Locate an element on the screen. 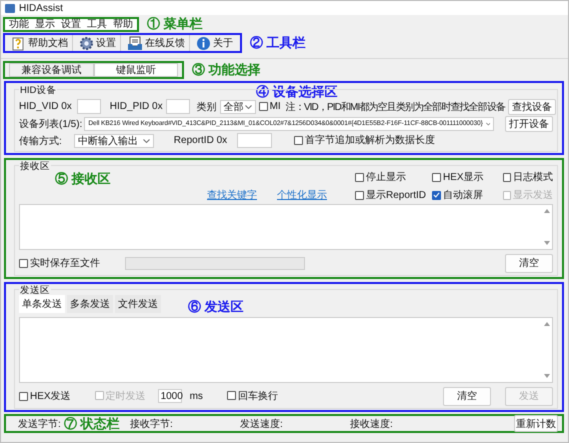 The image size is (569, 443). tab: 键鼠监听 is located at coordinates (136, 70).